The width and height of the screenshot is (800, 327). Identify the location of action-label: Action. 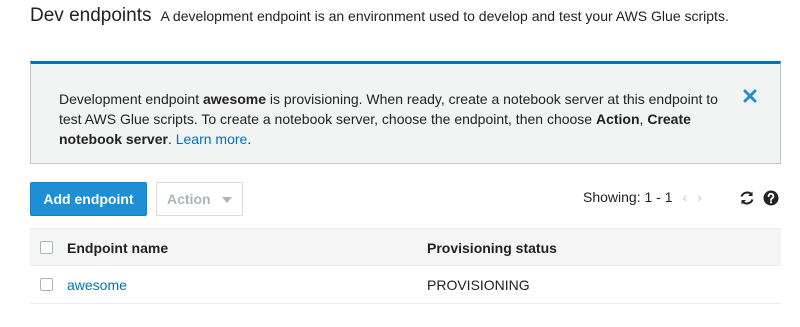
(189, 199).